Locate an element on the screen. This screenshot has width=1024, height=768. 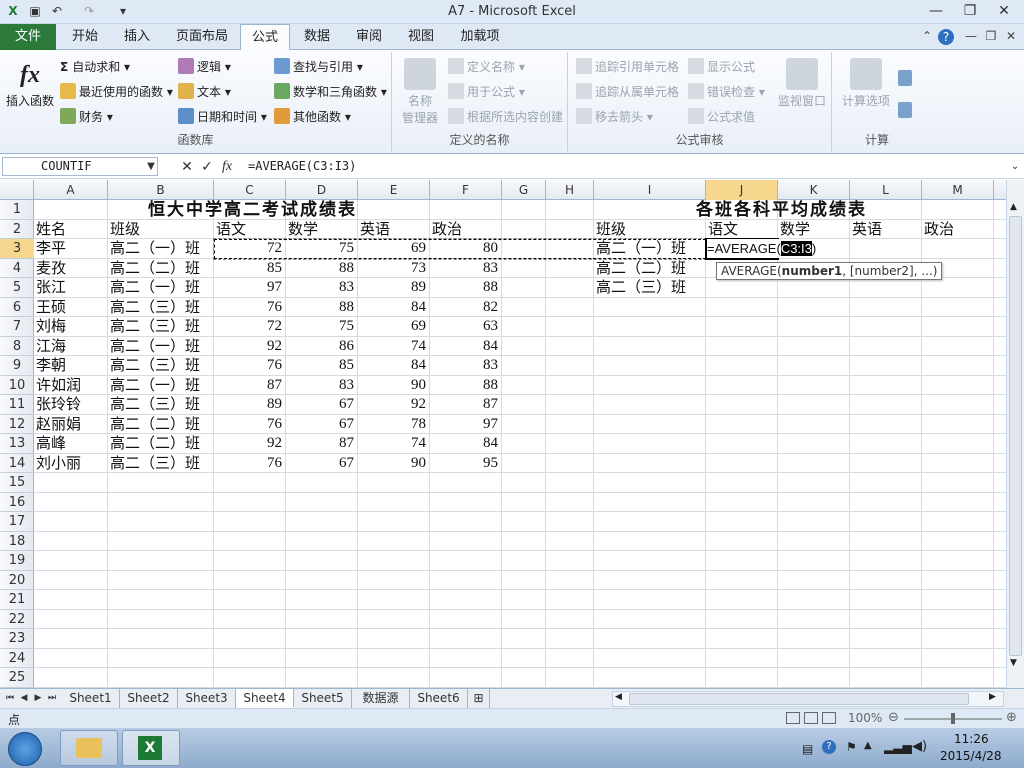
recent-functions-button: 最近使用的函数 ▾ is located at coordinates (116, 92).